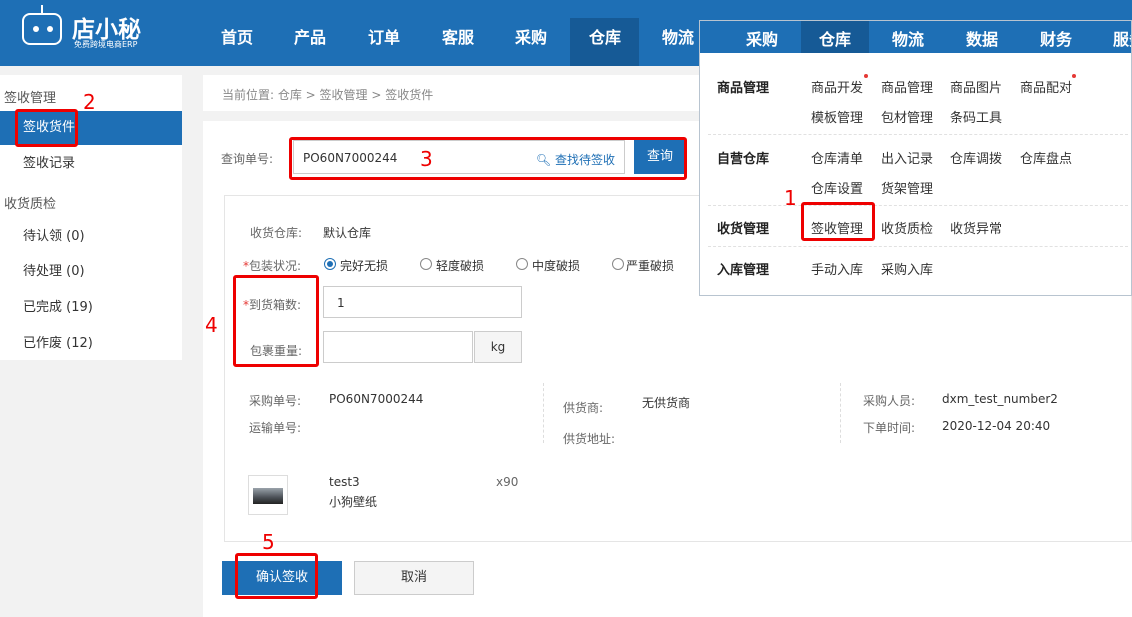  I want to click on annotation-number-2: 2, so click(89, 102).